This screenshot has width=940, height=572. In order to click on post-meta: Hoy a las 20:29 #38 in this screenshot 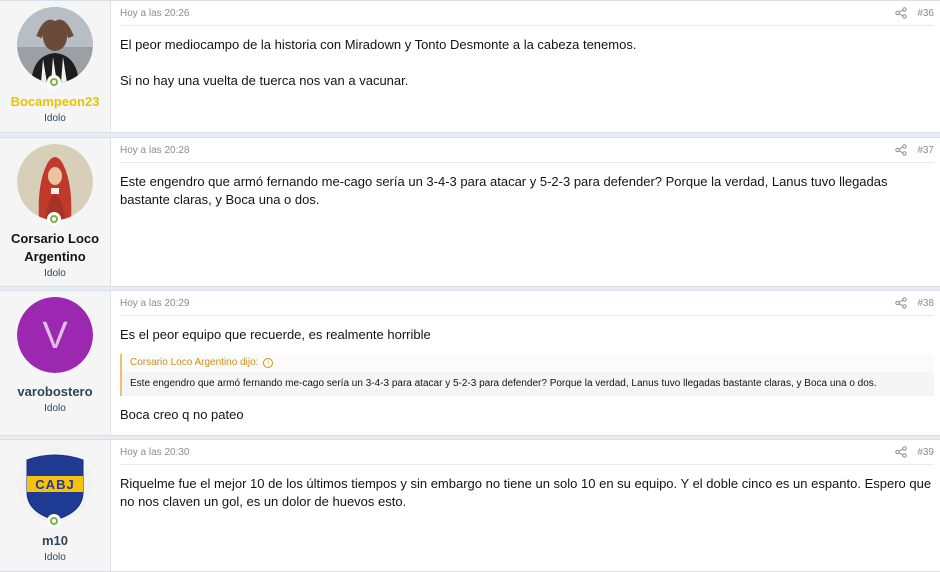, I will do `click(527, 303)`.